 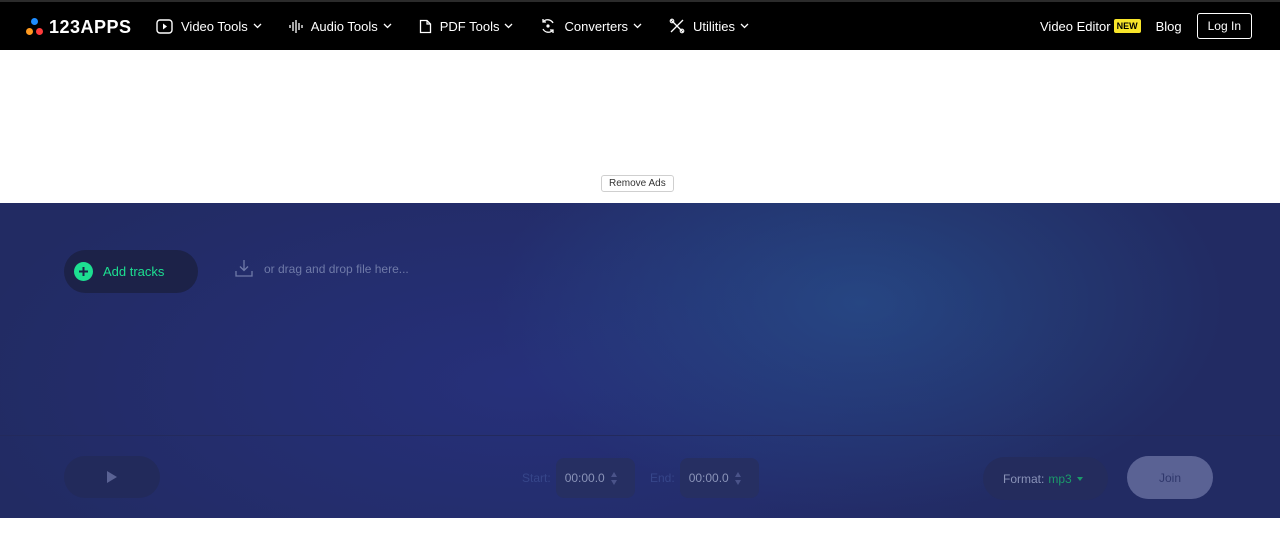 What do you see at coordinates (296, 26) in the screenshot?
I see `waveform-icon` at bounding box center [296, 26].